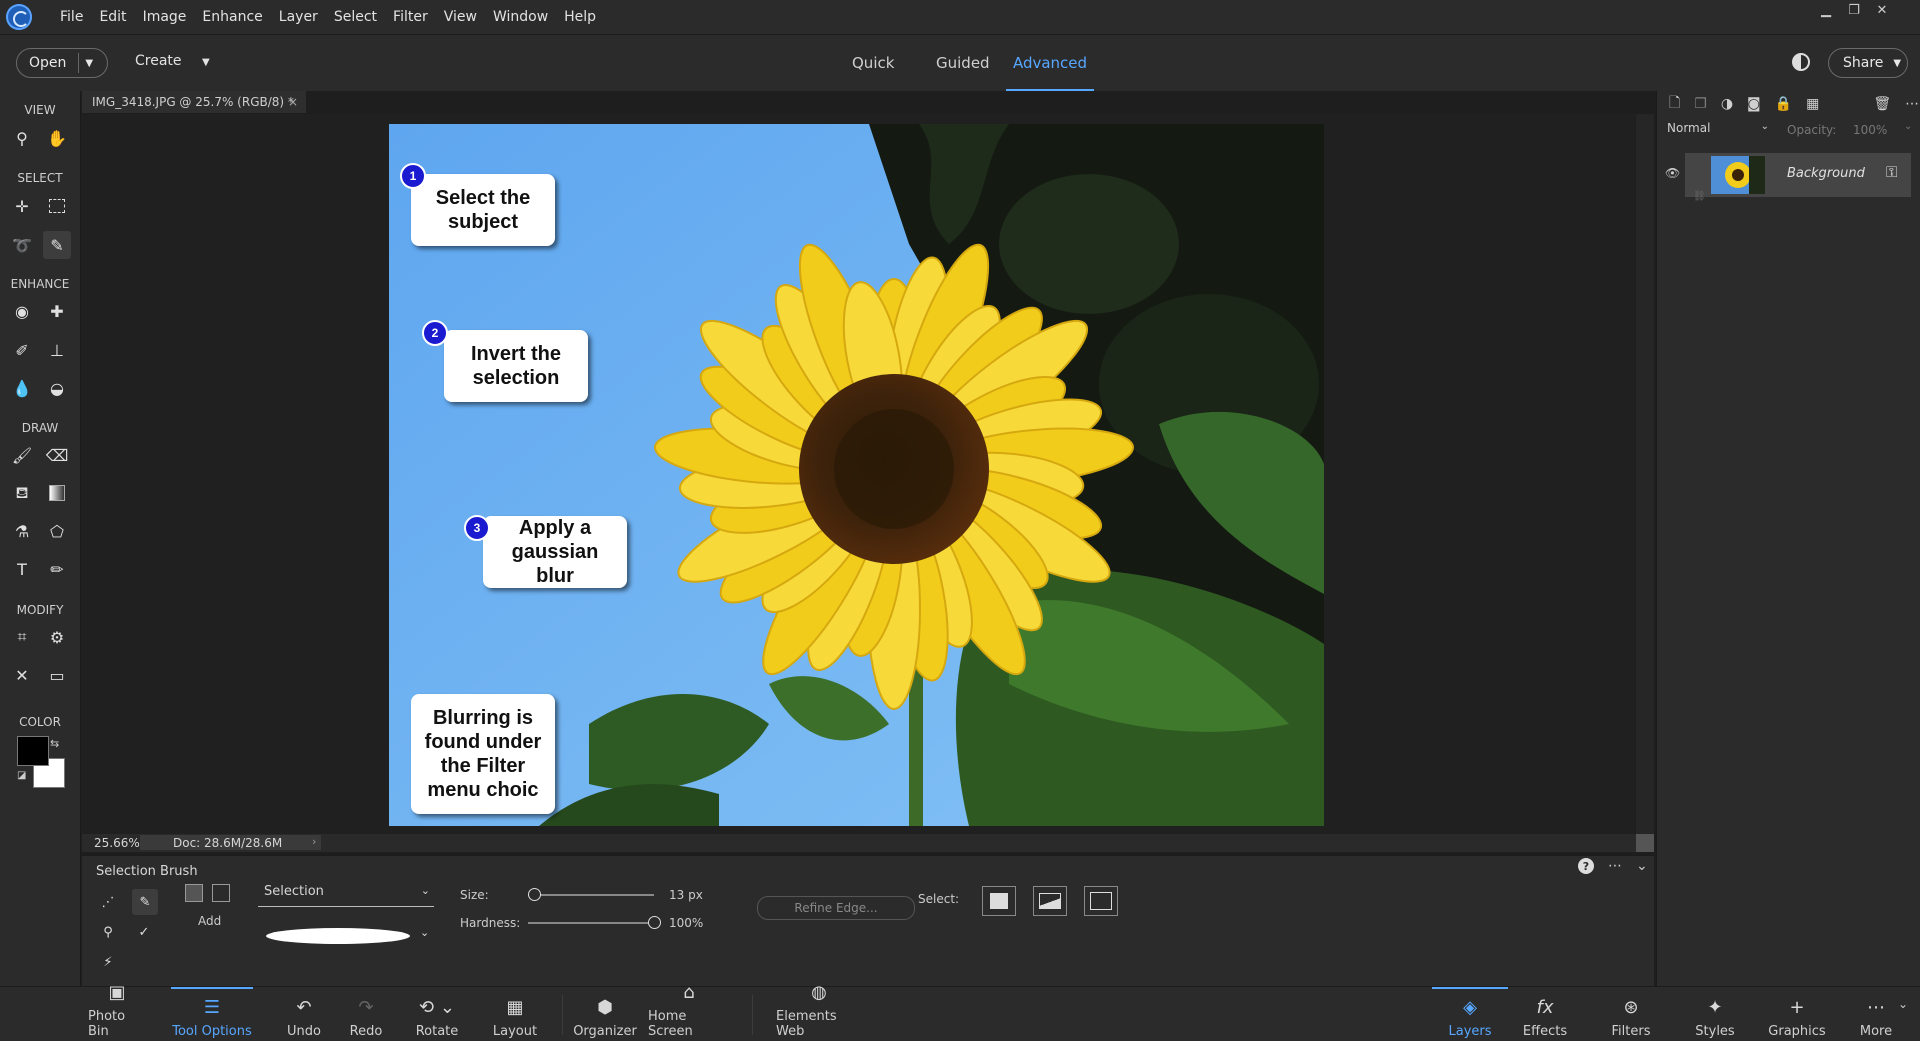  What do you see at coordinates (1882, 104) in the screenshot?
I see `trash-icon: 🗑` at bounding box center [1882, 104].